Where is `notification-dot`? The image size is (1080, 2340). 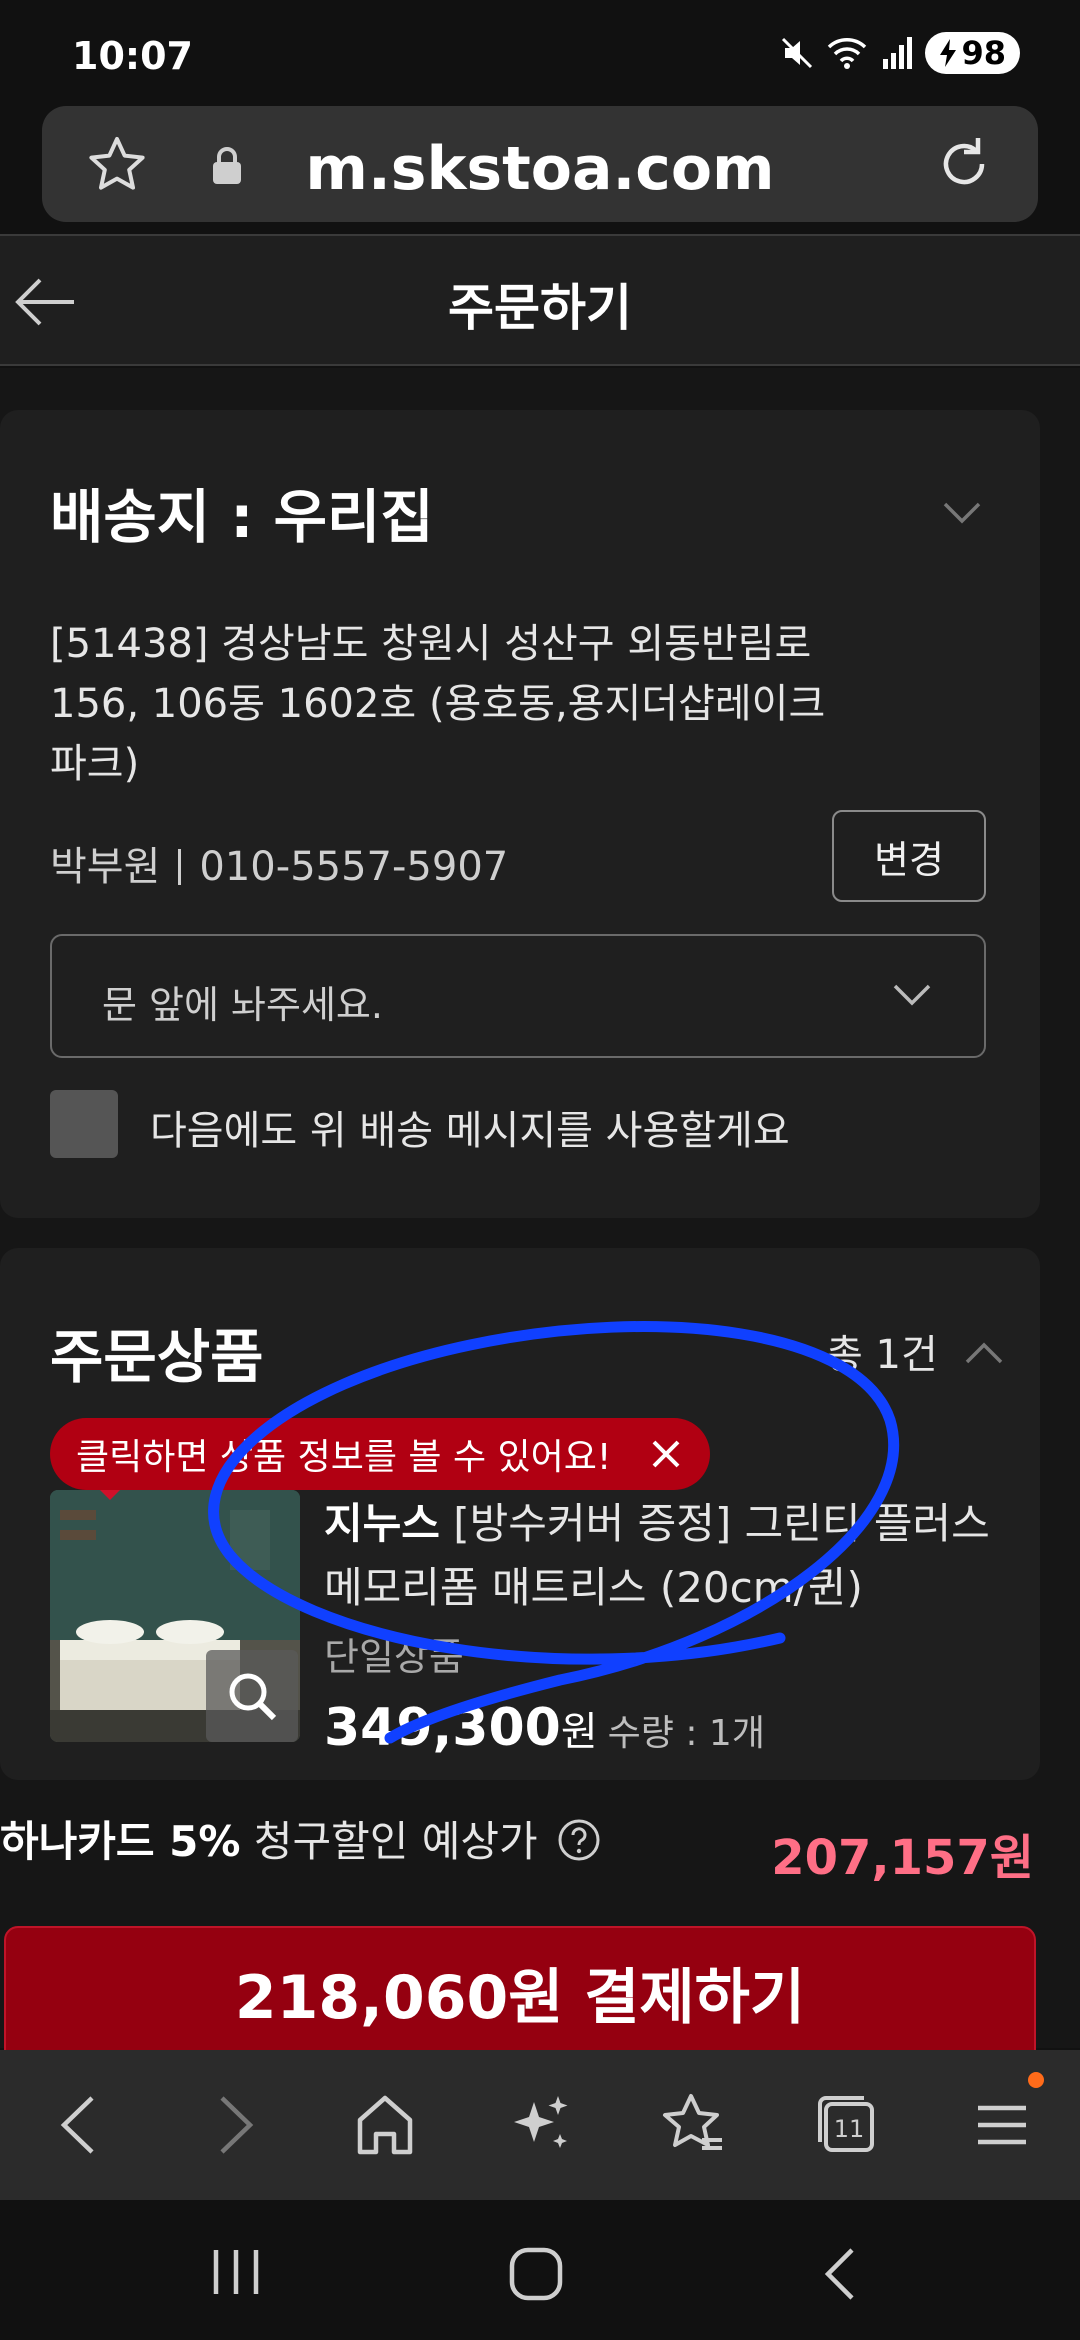 notification-dot is located at coordinates (1036, 2080).